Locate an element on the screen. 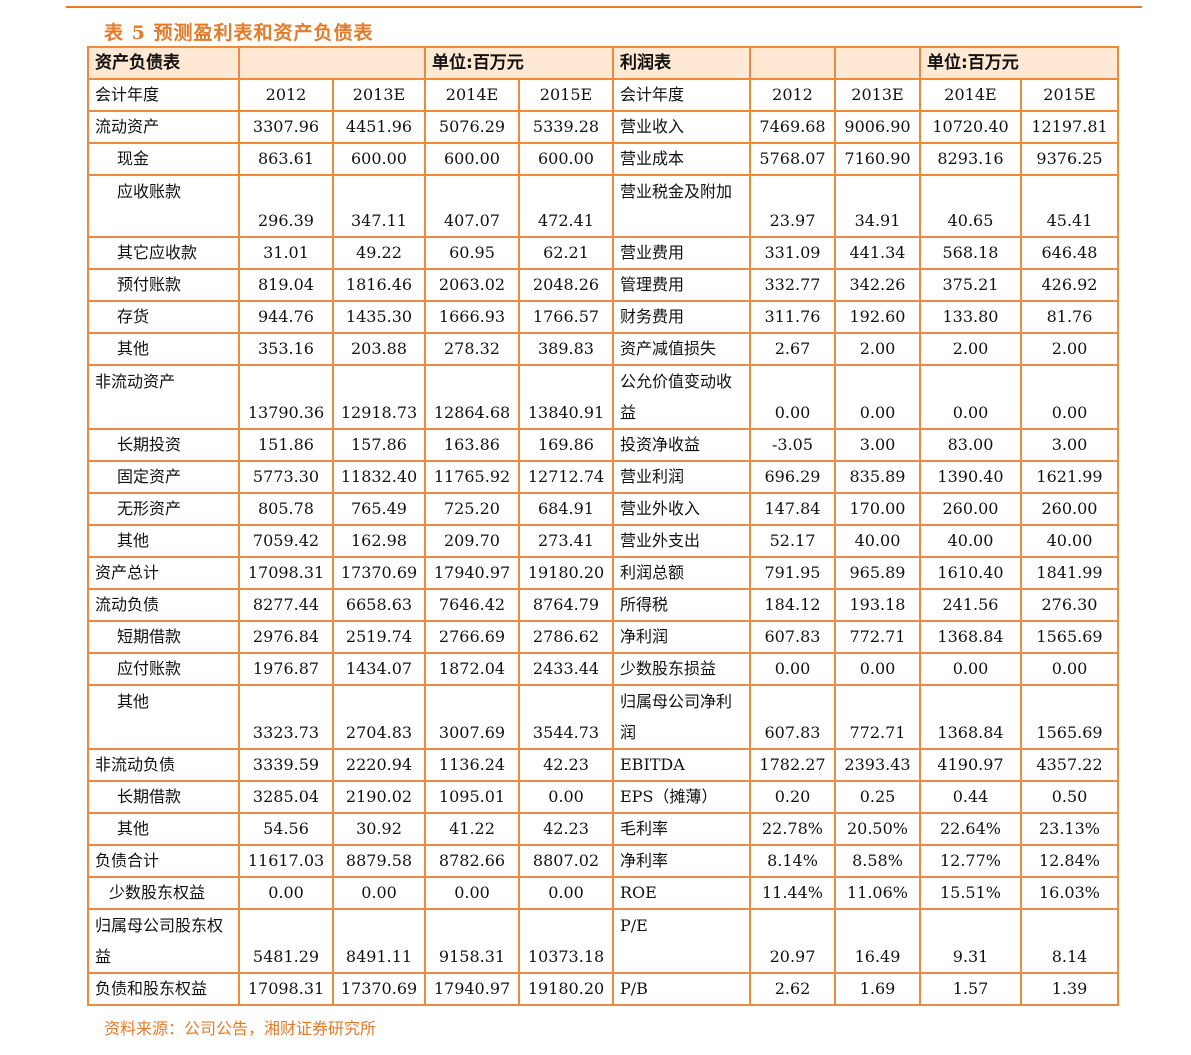  income-item-label: 净利率 is located at coordinates (681, 861).